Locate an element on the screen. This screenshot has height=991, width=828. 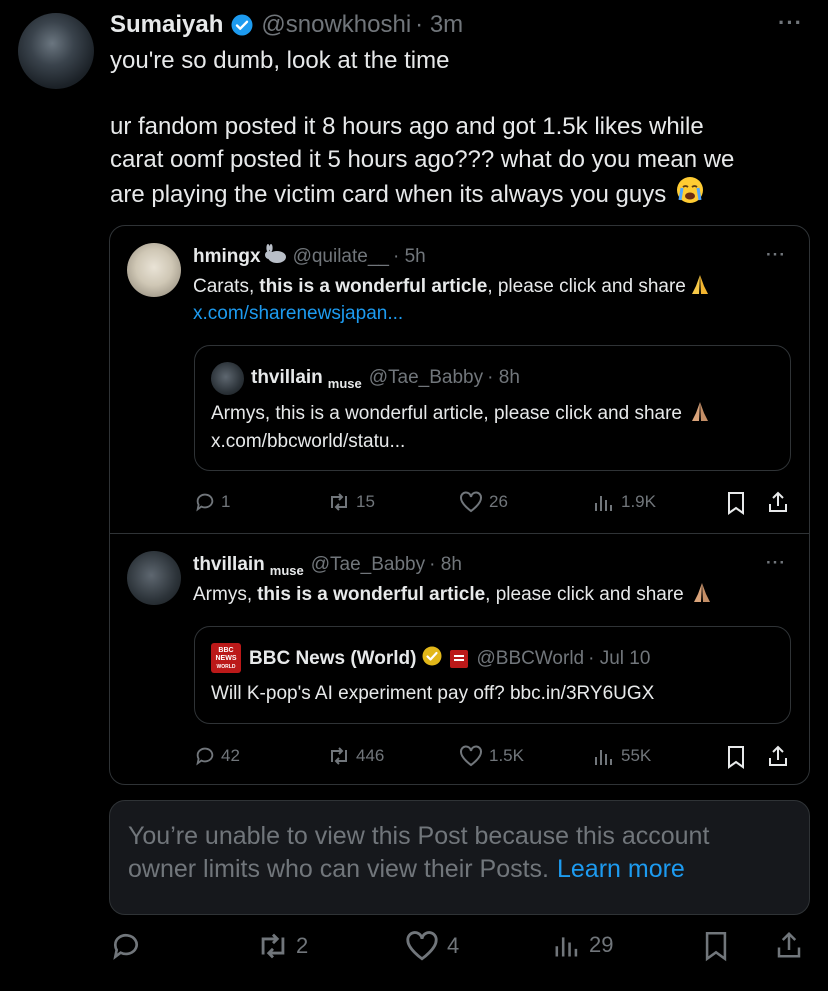
bookmark-icon is located at coordinates (716, 948).